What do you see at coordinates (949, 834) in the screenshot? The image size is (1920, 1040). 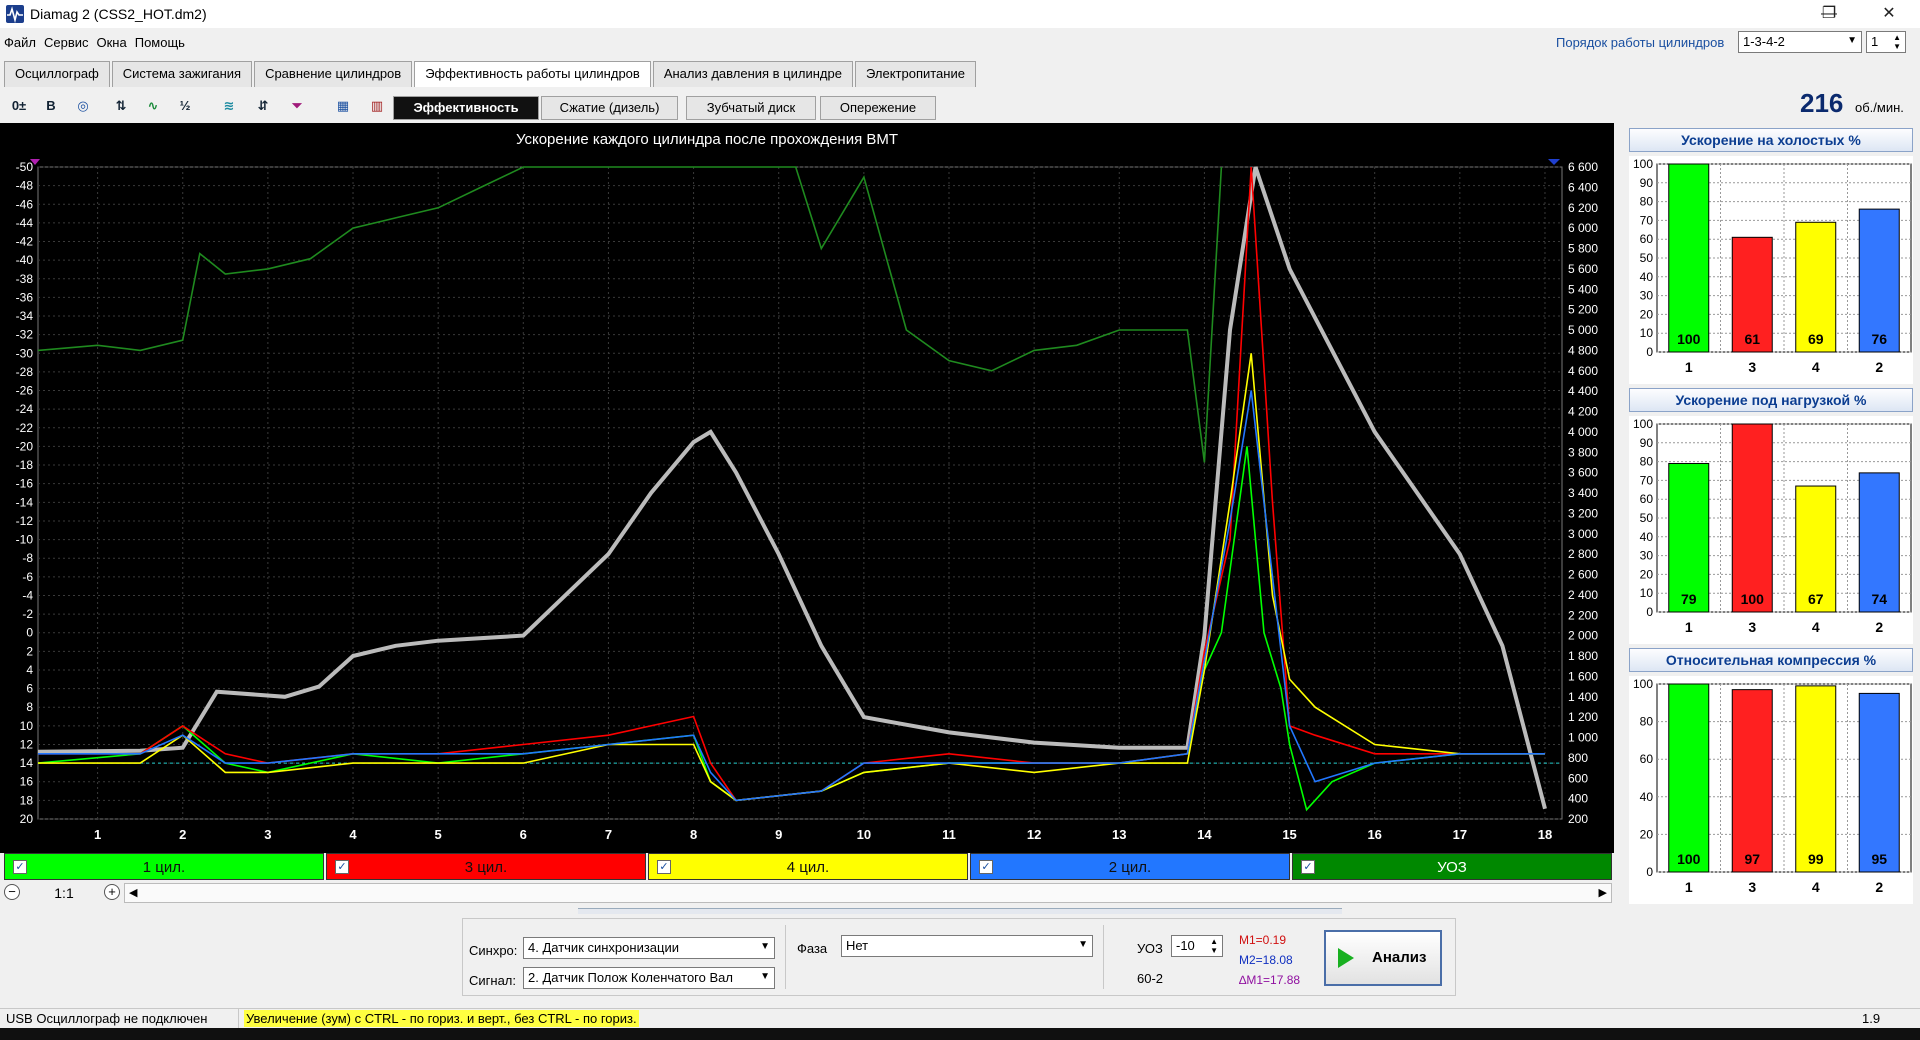 I see `x-tick-label: 11` at bounding box center [949, 834].